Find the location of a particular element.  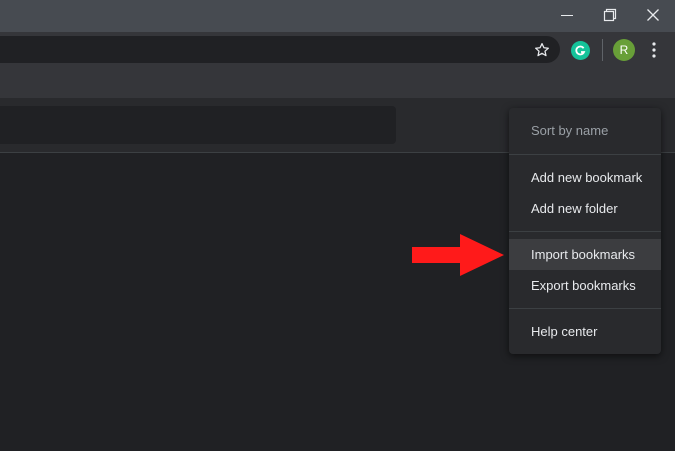

menu-item-label: Import bookmarks is located at coordinates (583, 254).